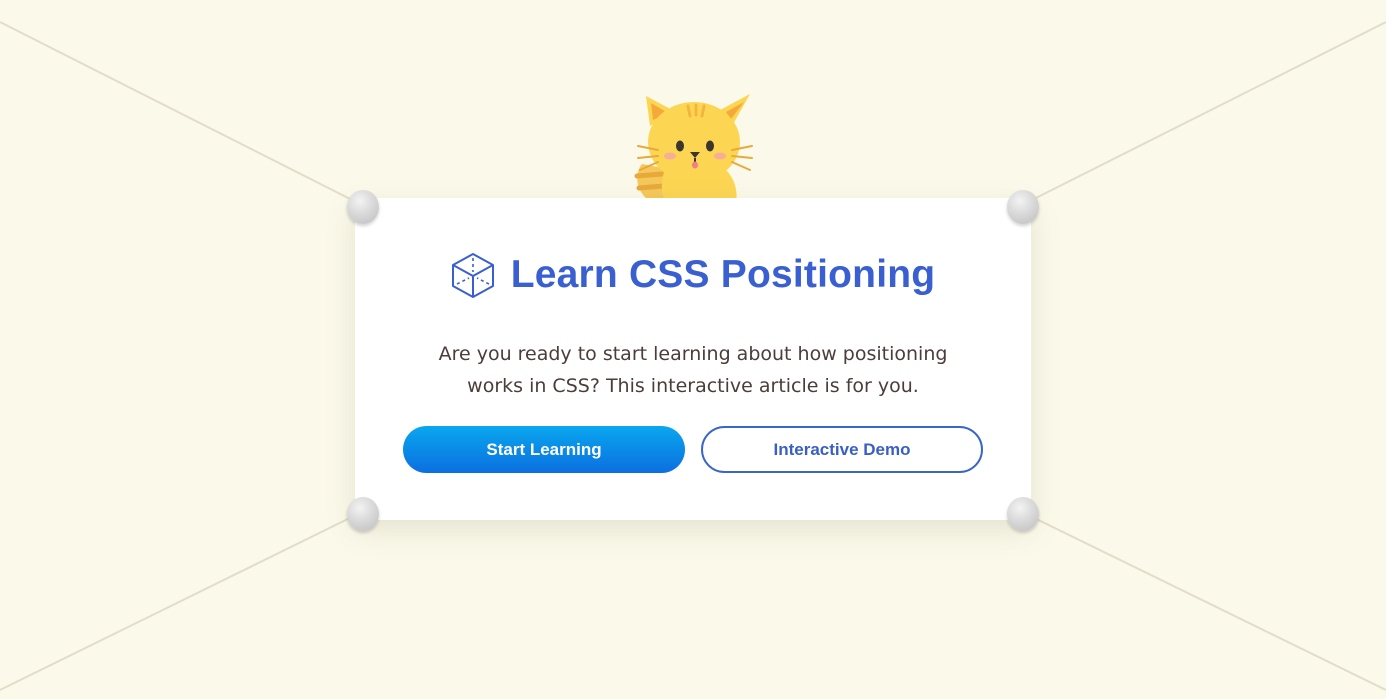 The image size is (1386, 699). What do you see at coordinates (363, 514) in the screenshot?
I see `pin-bottom-left` at bounding box center [363, 514].